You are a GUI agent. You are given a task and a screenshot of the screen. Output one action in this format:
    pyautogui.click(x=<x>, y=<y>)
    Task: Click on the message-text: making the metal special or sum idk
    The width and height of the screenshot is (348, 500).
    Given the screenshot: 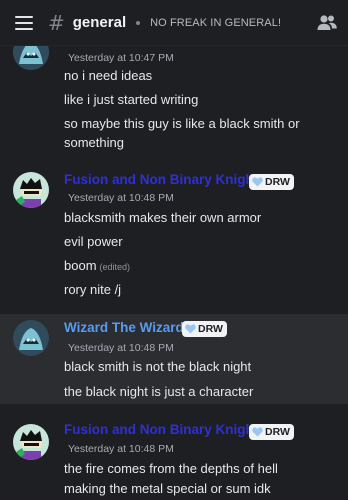 What is the action you would take?
    pyautogui.click(x=167, y=488)
    